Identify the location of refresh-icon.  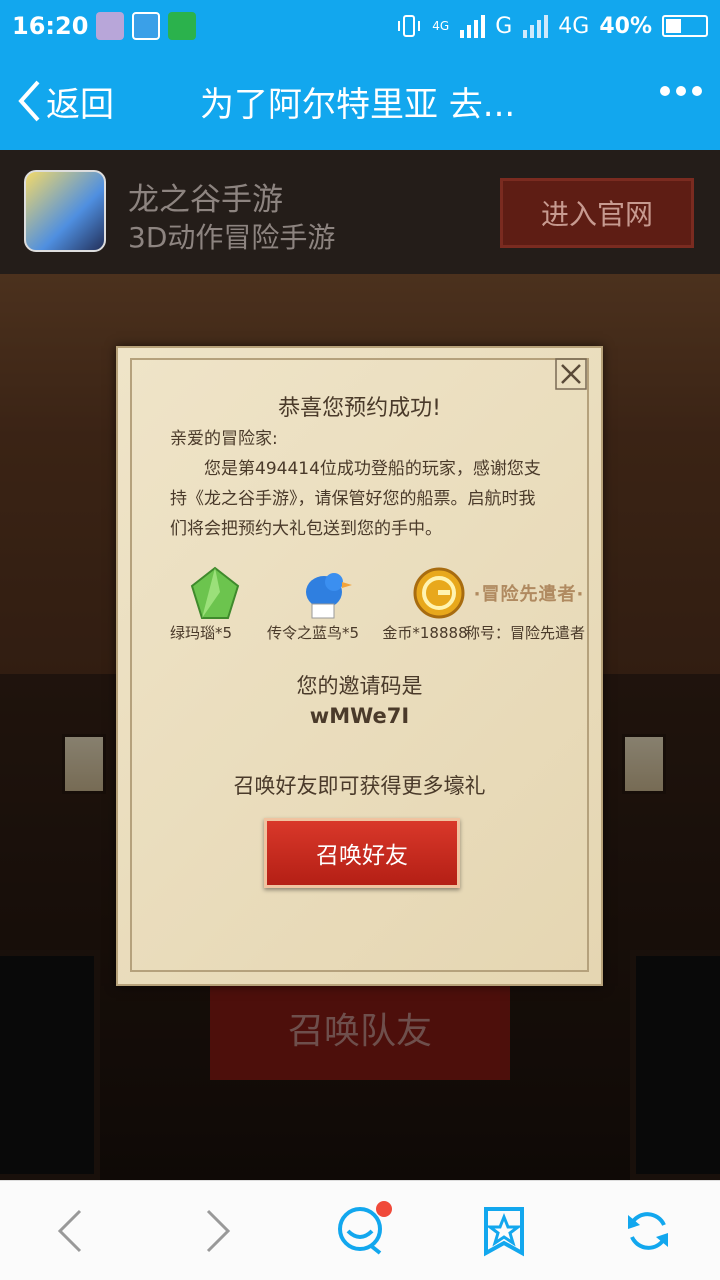
(648, 1231).